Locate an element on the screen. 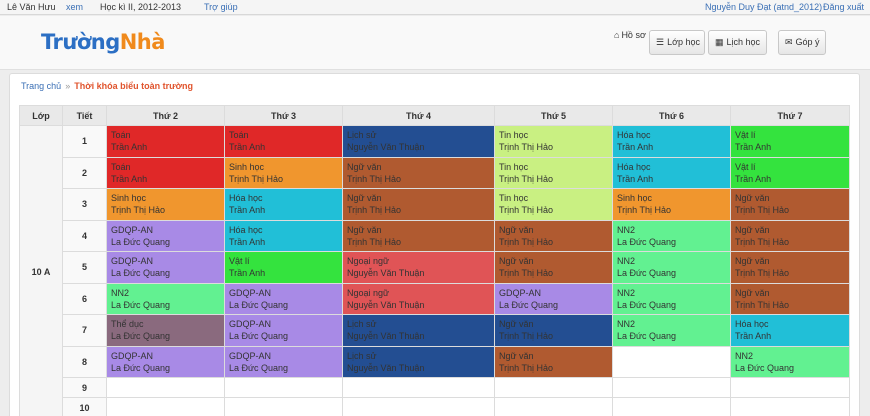 This screenshot has height=416, width=870. schedule-button-label: Lịch học is located at coordinates (743, 42).